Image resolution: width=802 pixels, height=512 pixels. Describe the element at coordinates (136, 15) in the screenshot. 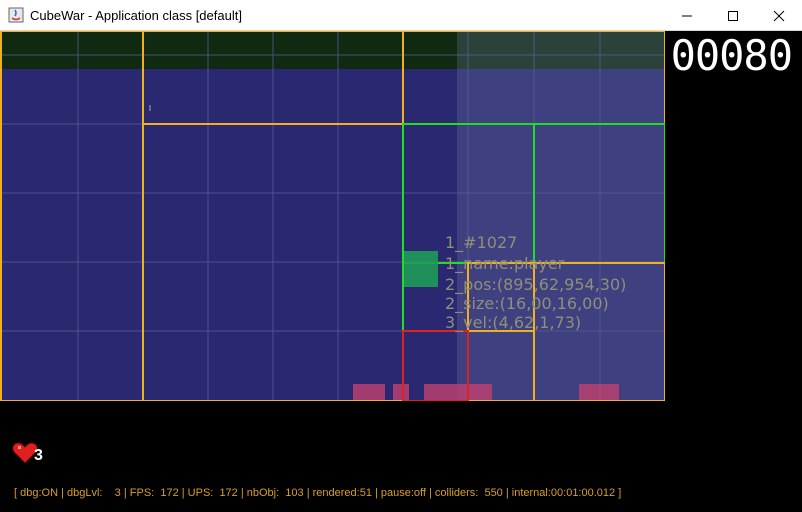

I see `window-title: CubeWar - Application class [default]` at that location.